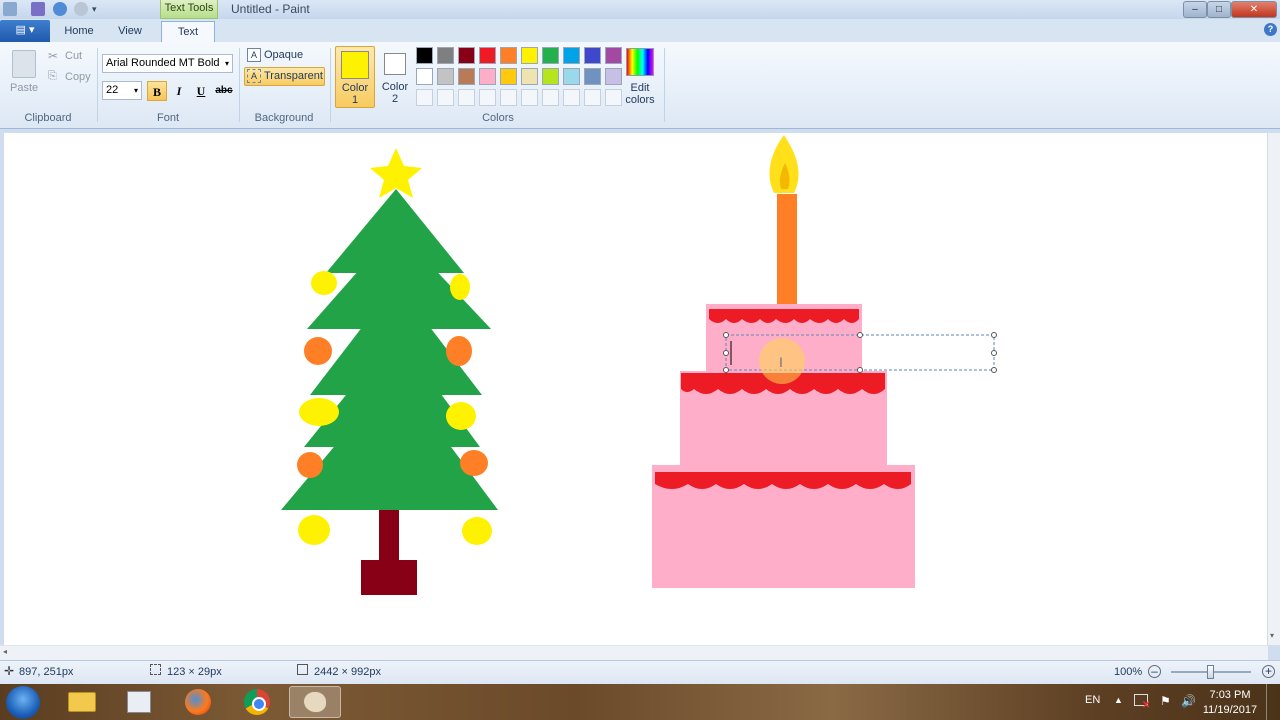  I want to click on clipboard-group-label: Clipboard, so click(48, 118).